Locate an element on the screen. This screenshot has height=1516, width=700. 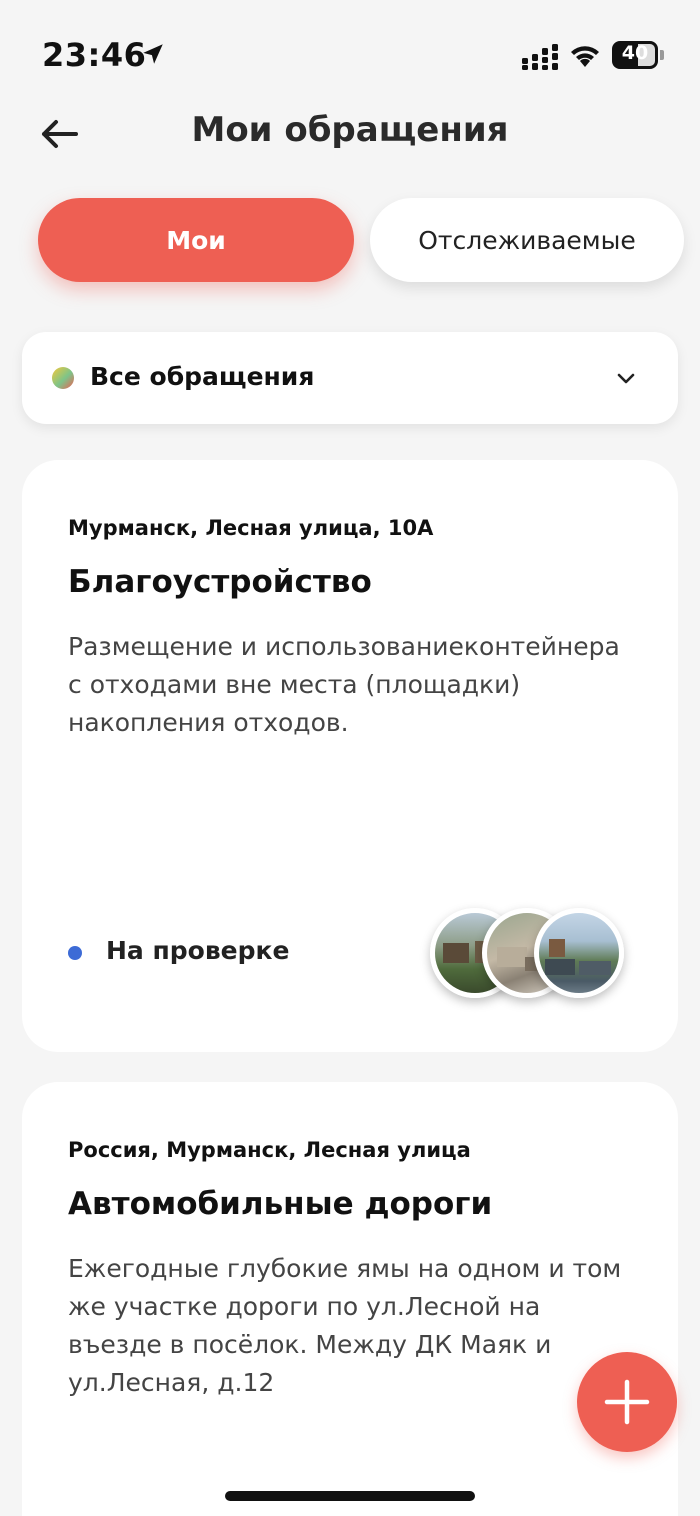
filter-dropdown: Все обращения is located at coordinates (350, 378).